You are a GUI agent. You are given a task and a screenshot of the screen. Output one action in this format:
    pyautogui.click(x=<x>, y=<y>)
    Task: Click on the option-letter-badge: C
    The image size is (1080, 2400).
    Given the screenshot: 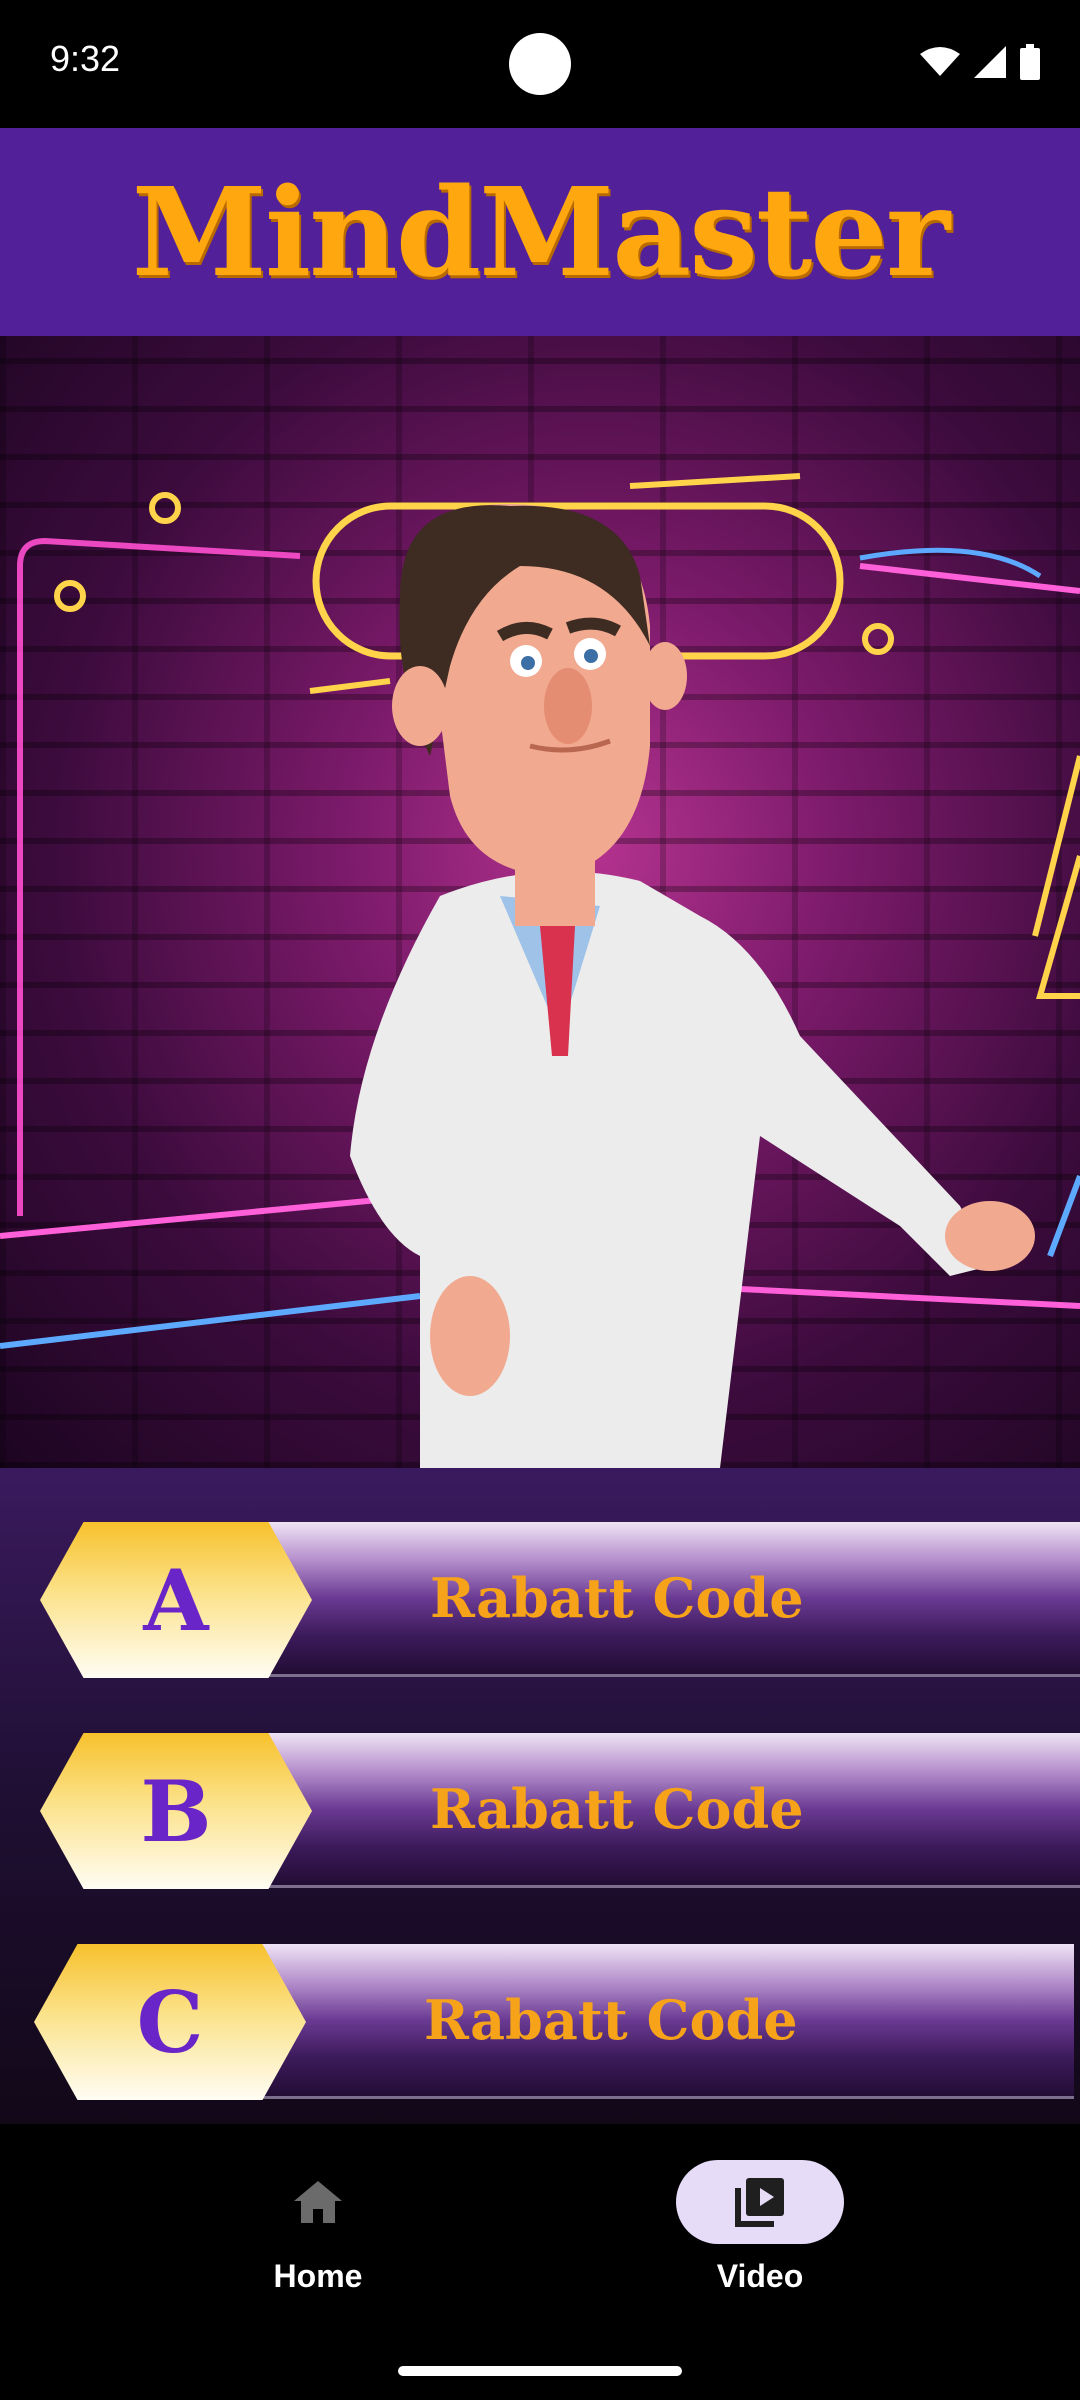 What is the action you would take?
    pyautogui.click(x=170, y=2022)
    